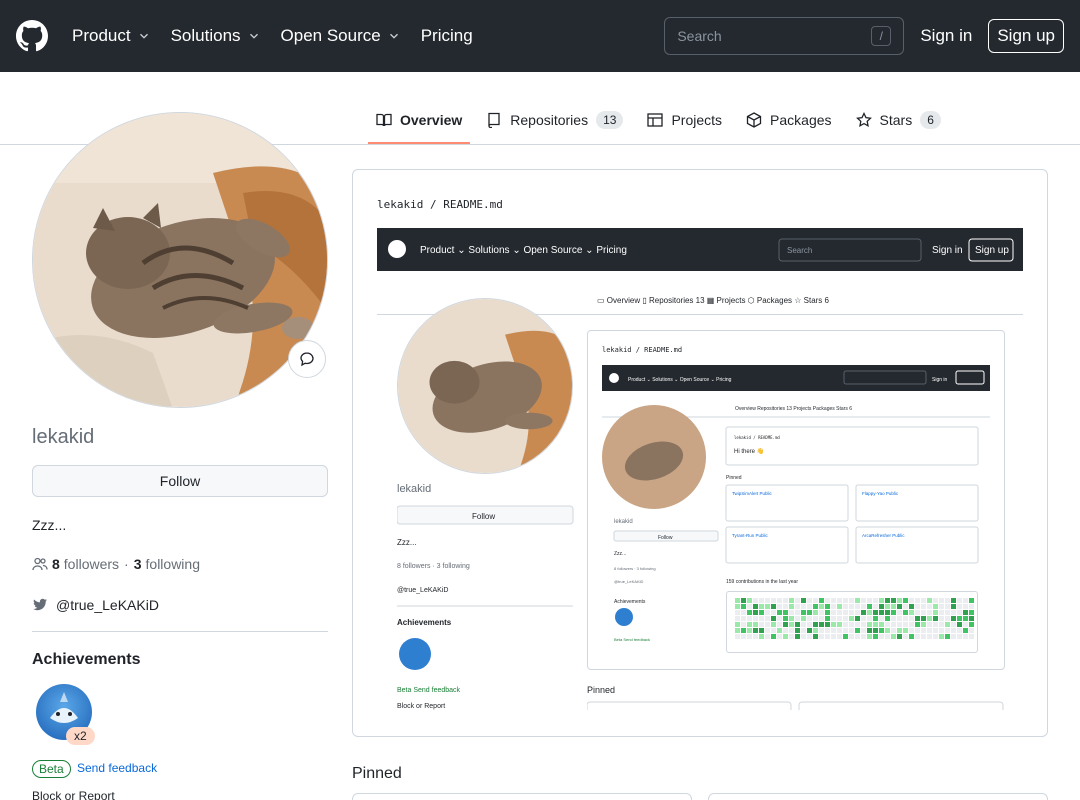 The image size is (1080, 800). I want to click on send-feedback-link: Send feedback, so click(117, 768).